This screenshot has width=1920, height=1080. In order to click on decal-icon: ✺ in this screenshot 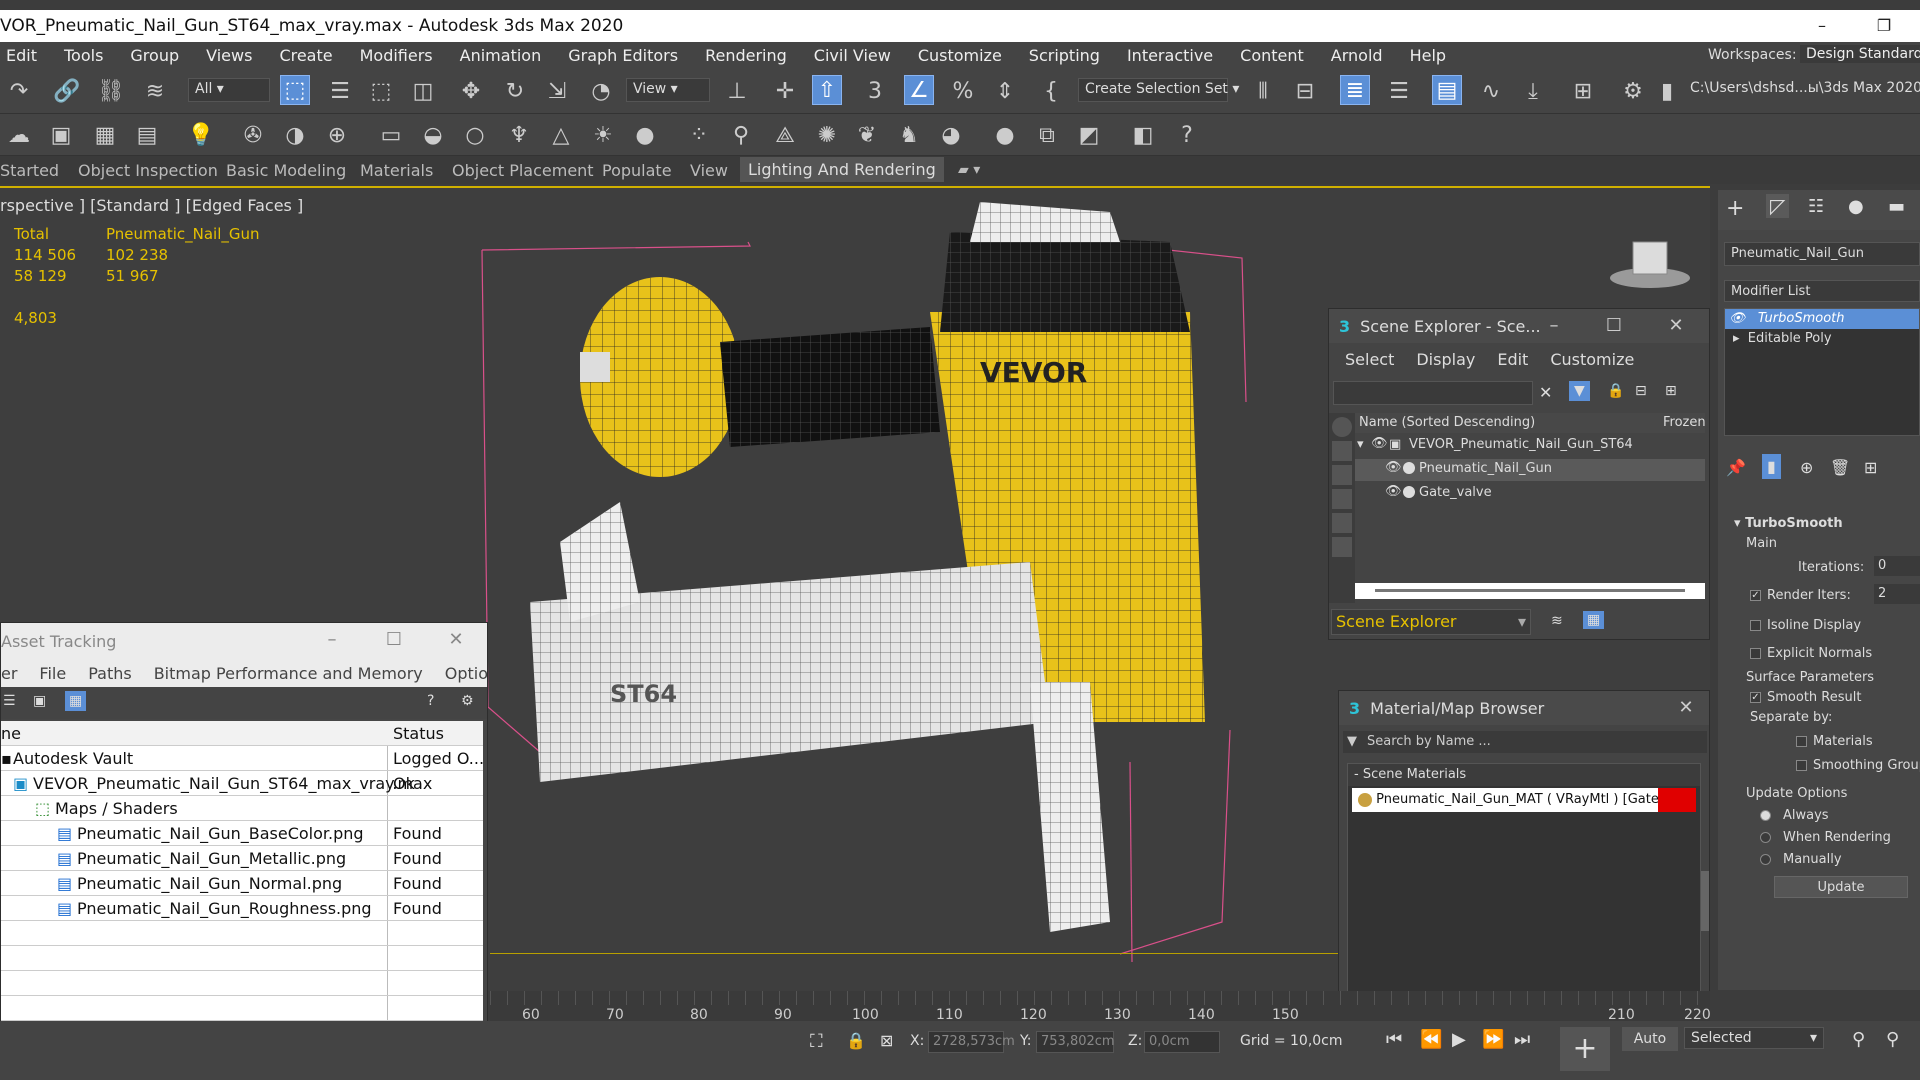, I will do `click(827, 135)`.